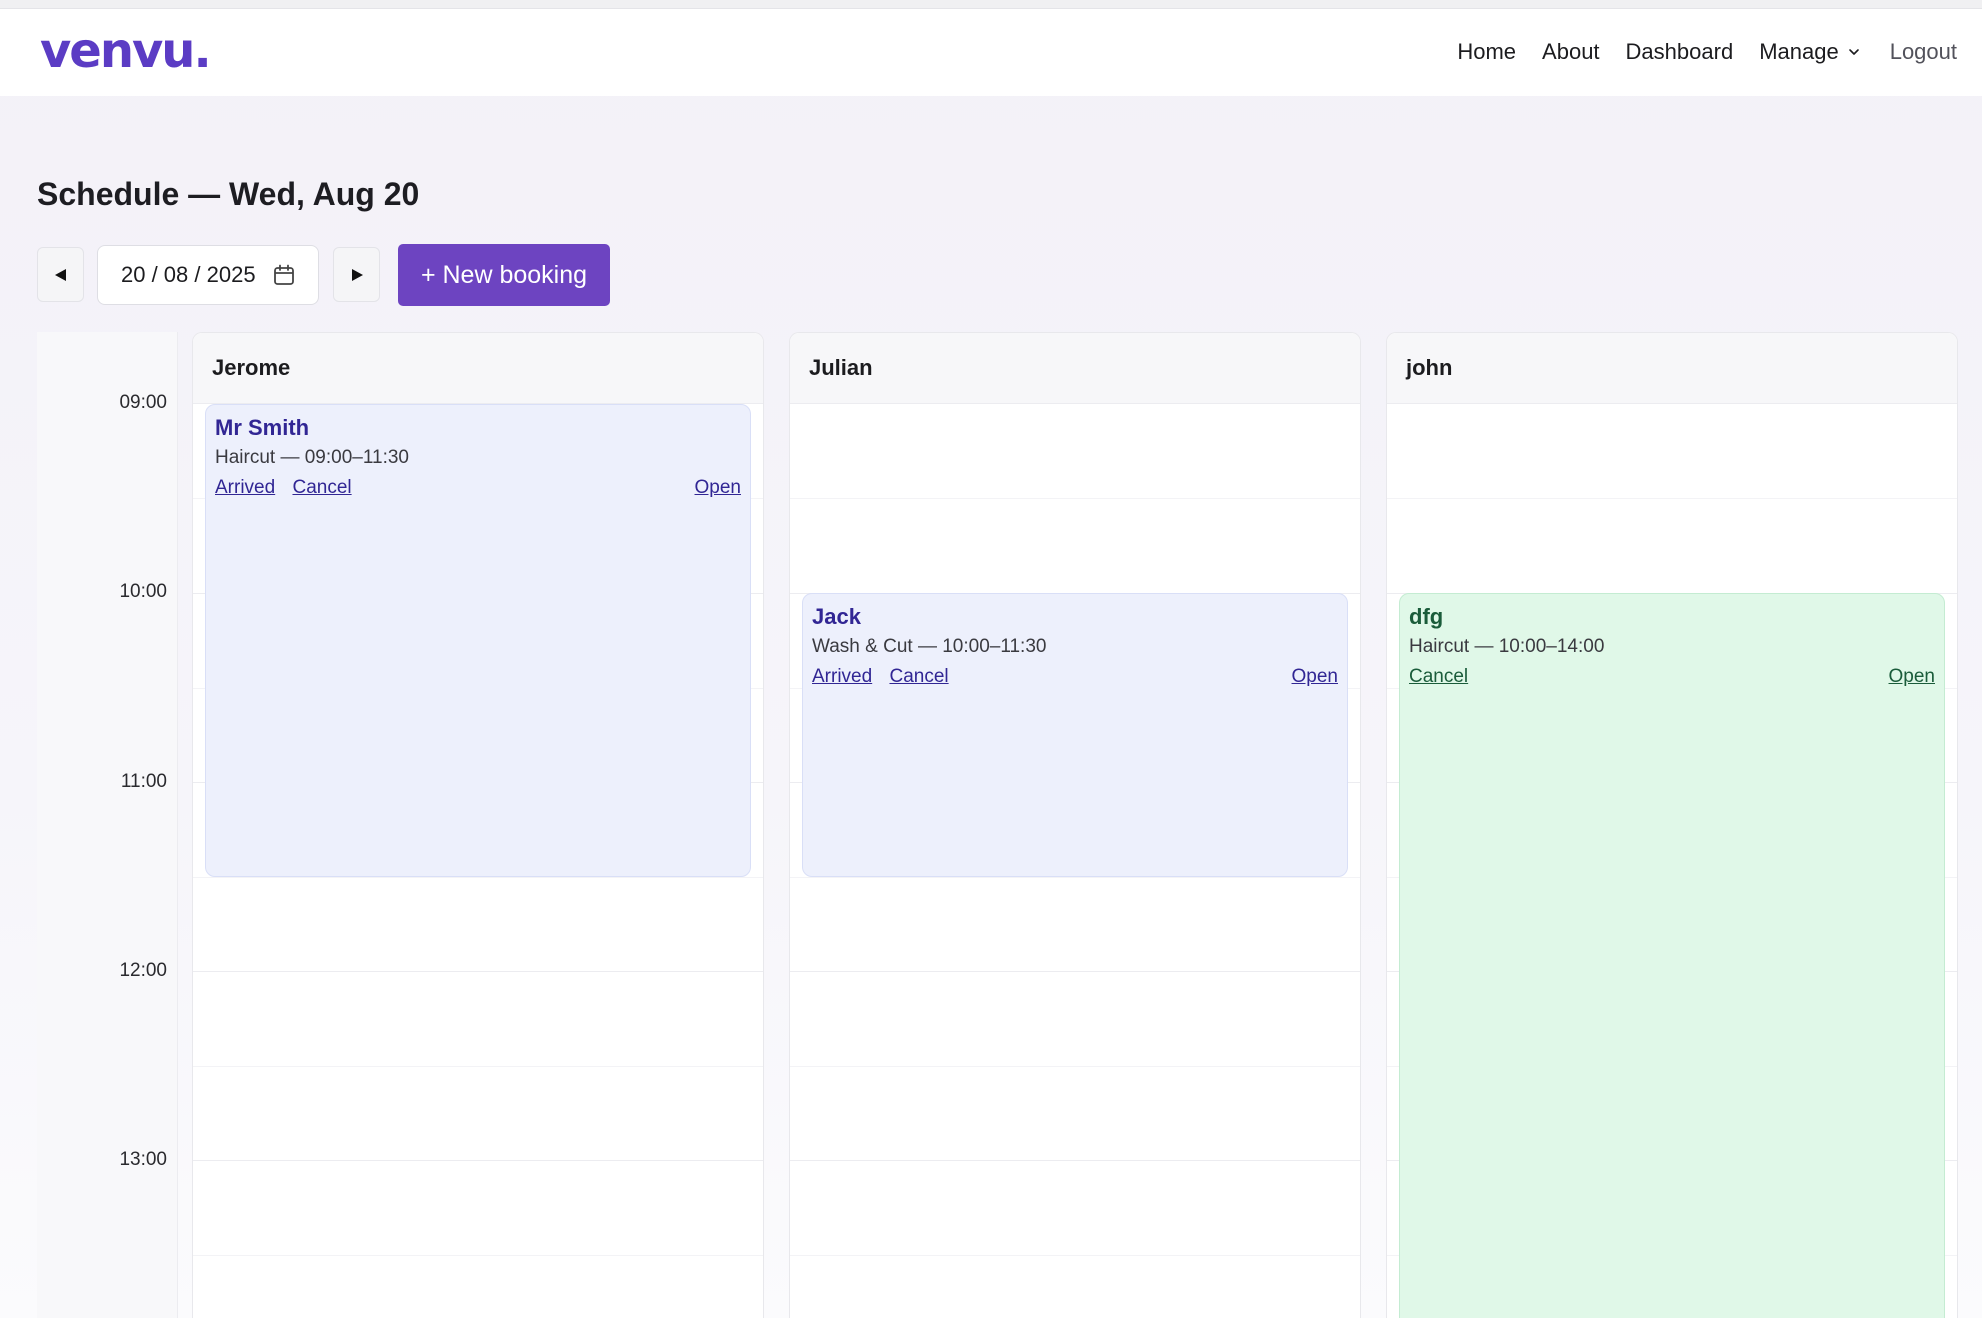  I want to click on main-nav: Home About Dashboard Manage Logout, so click(1694, 52).